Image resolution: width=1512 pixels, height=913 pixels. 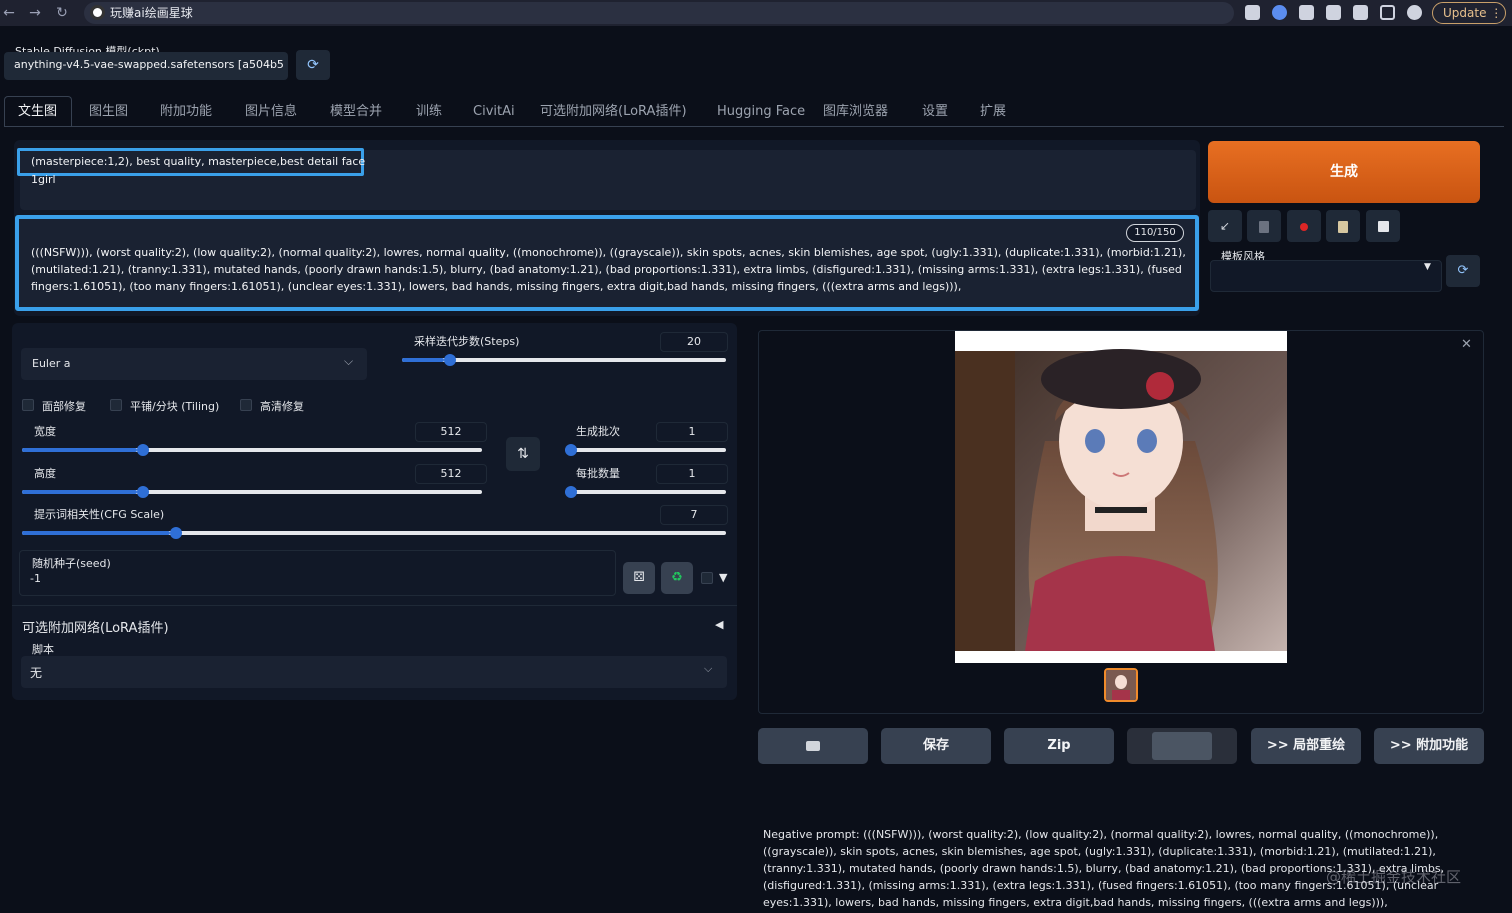 What do you see at coordinates (855, 112) in the screenshot?
I see `tab-image-browser: 图库浏览器` at bounding box center [855, 112].